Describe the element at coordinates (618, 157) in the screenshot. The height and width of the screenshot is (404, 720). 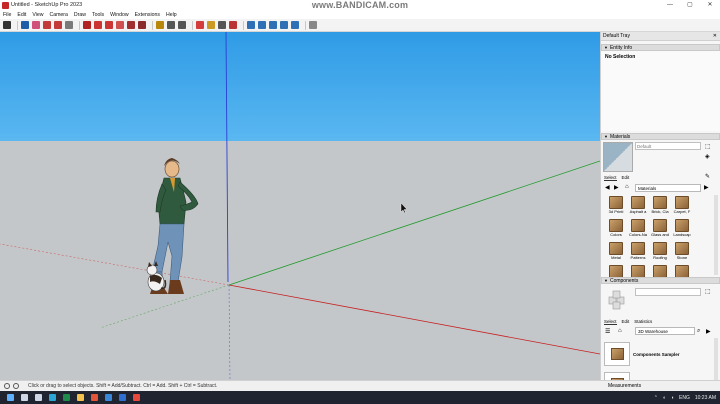
I see `material-preview-swatch` at that location.